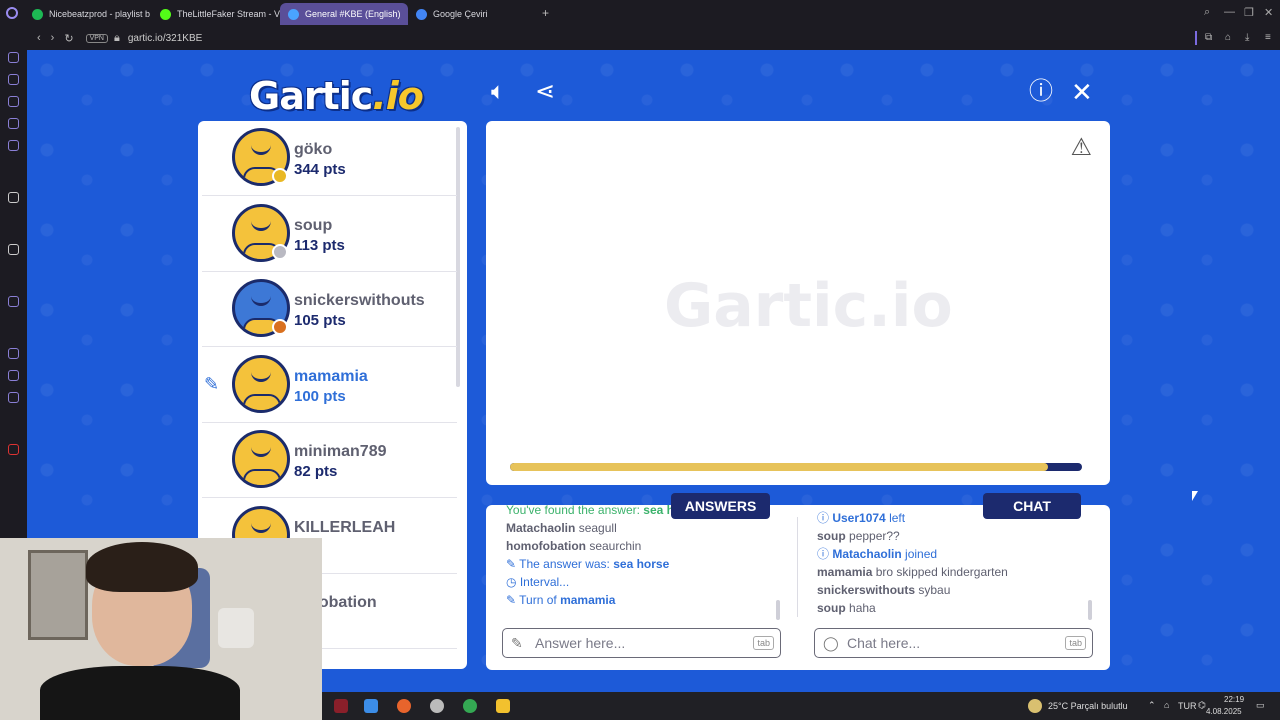 The height and width of the screenshot is (720, 1280). Describe the element at coordinates (12, 13) in the screenshot. I see `opera-logo-icon` at that location.